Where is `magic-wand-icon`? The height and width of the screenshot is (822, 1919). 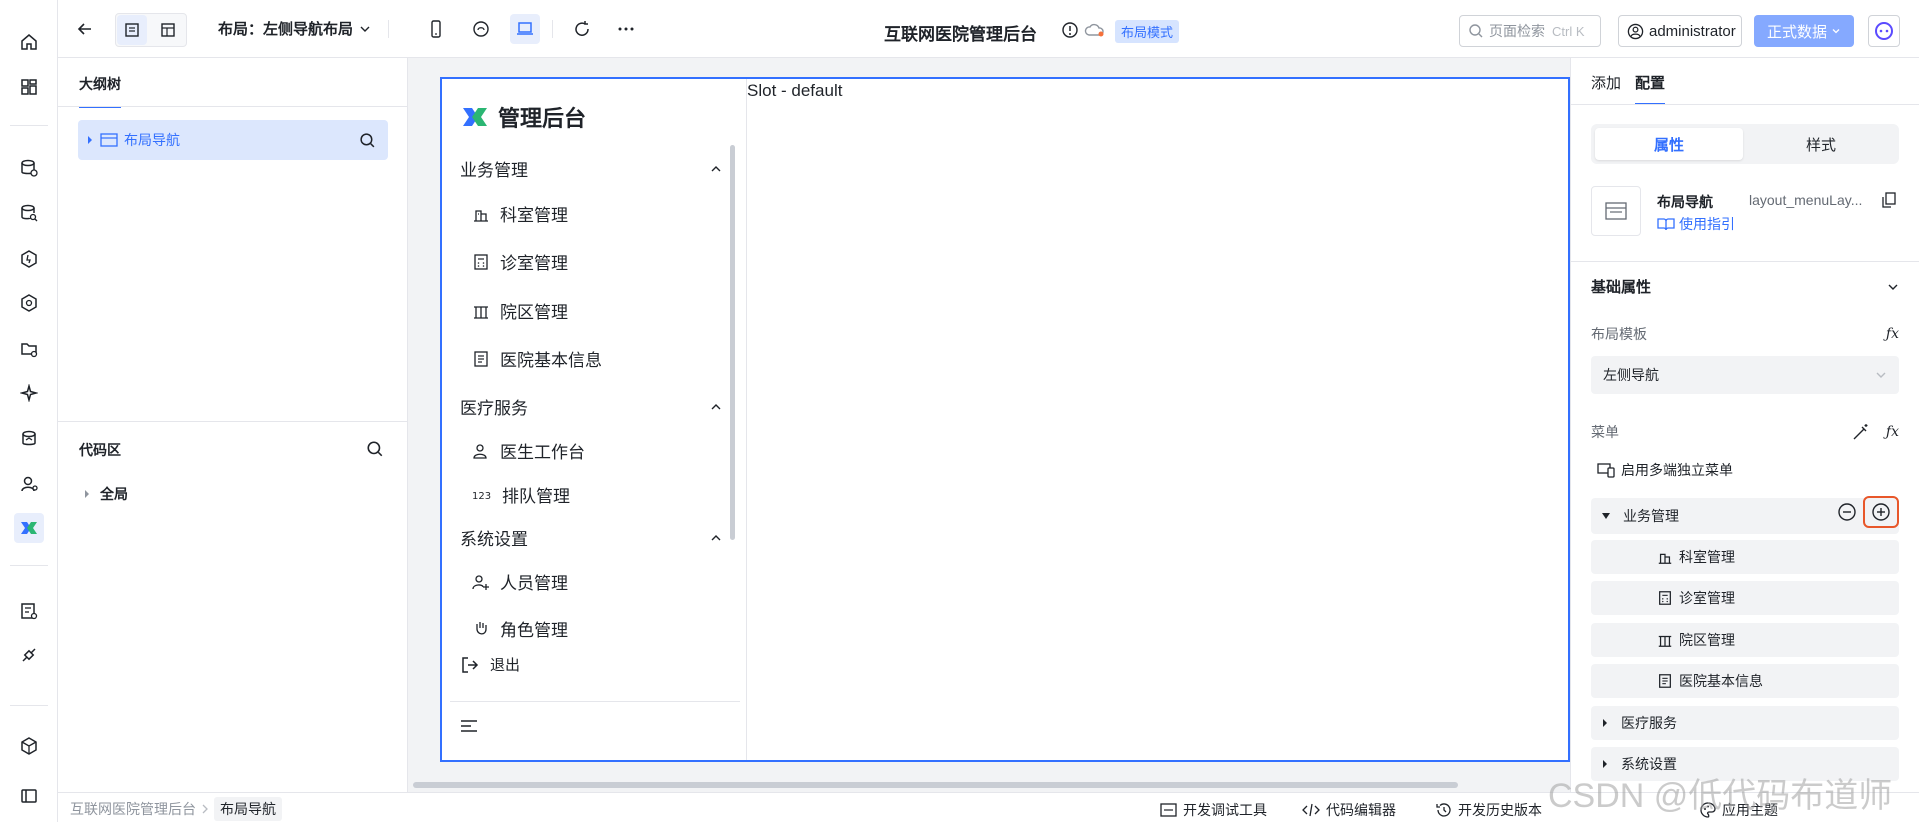 magic-wand-icon is located at coordinates (1861, 432).